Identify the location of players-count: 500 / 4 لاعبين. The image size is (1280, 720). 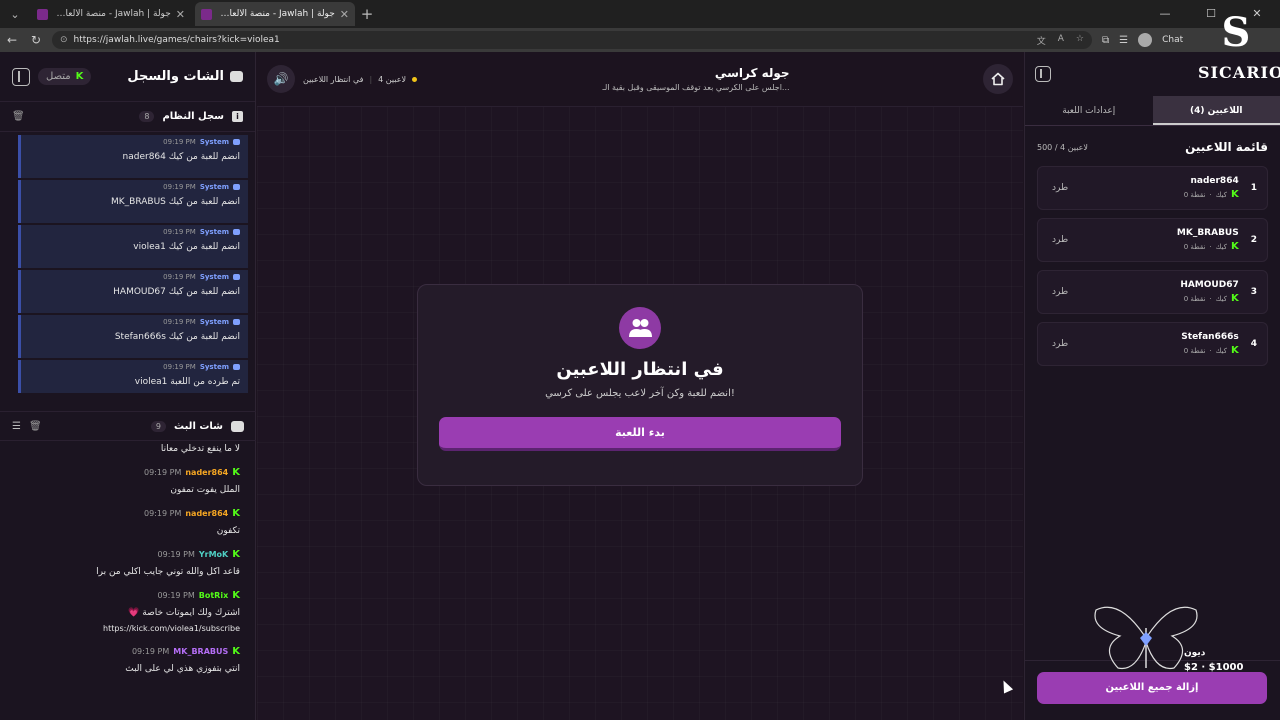
(1062, 147).